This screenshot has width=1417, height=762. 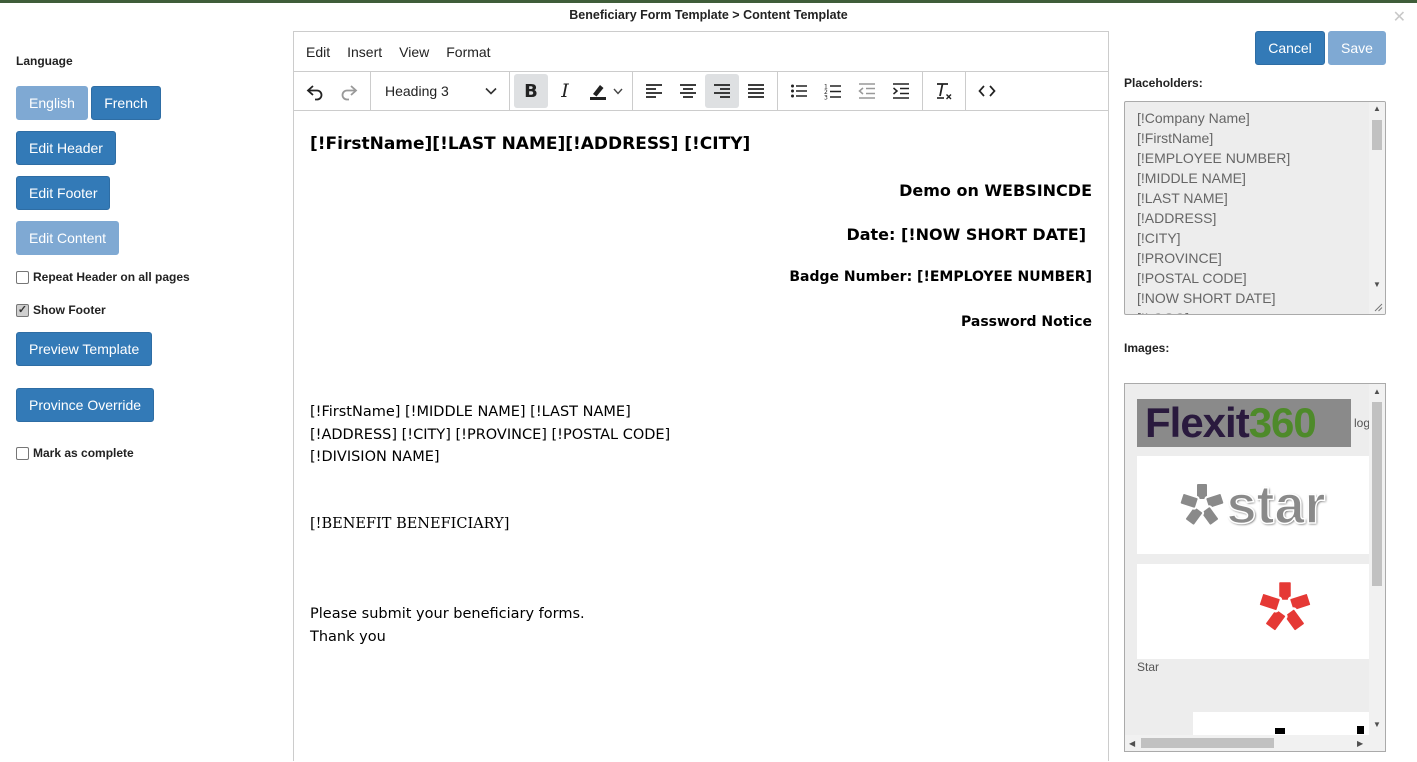 What do you see at coordinates (1255, 118) in the screenshot?
I see `placeholder-item: [!Company Name]` at bounding box center [1255, 118].